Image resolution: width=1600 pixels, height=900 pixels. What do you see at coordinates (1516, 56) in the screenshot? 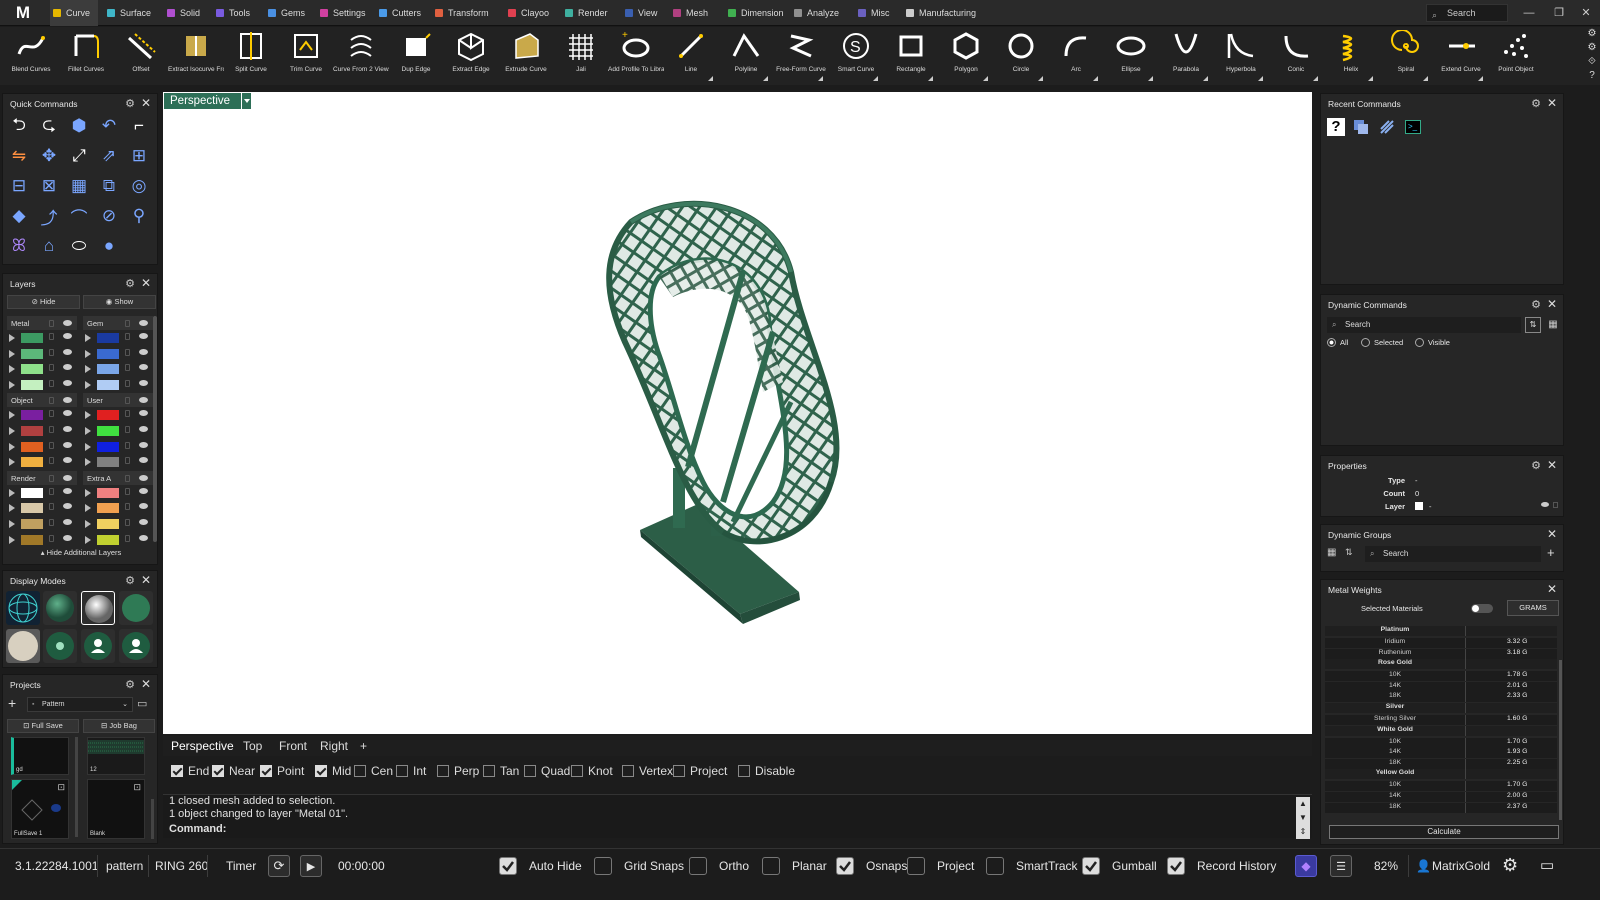
I see `point-object-button: Point Object` at bounding box center [1516, 56].